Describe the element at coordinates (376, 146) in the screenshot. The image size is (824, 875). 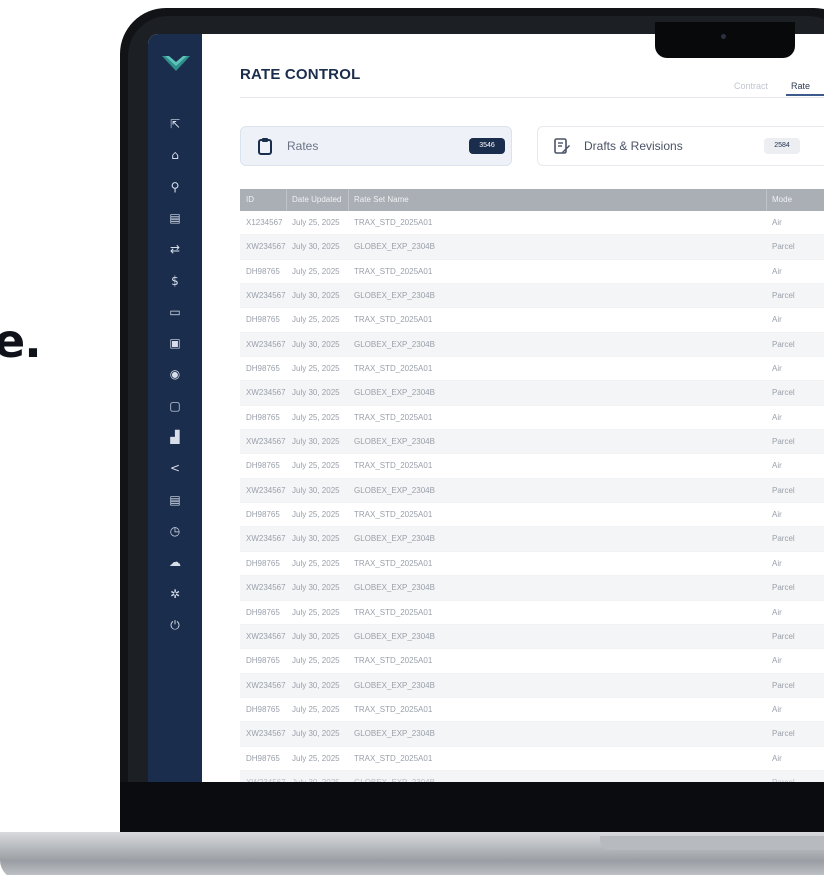
I see `rates-card: Rates 3546` at that location.